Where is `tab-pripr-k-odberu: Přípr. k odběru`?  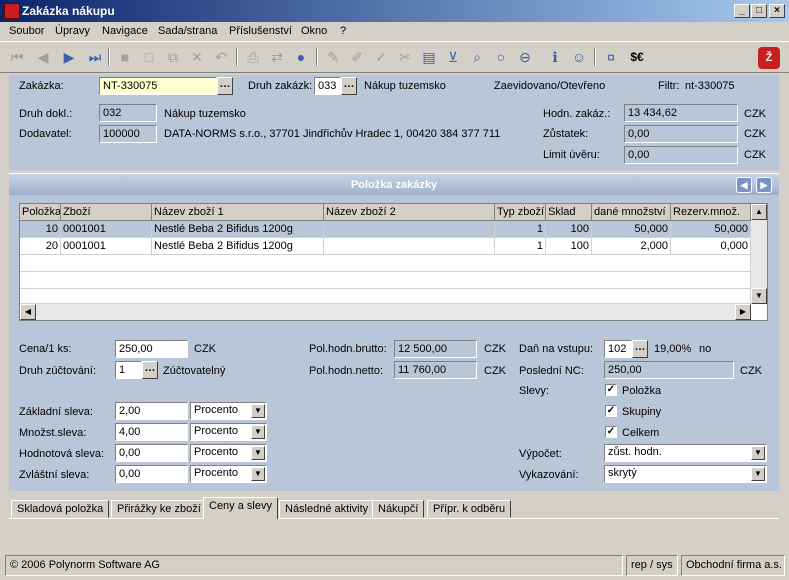
tab-pripr-k-odberu: Přípr. k odběru is located at coordinates (469, 509).